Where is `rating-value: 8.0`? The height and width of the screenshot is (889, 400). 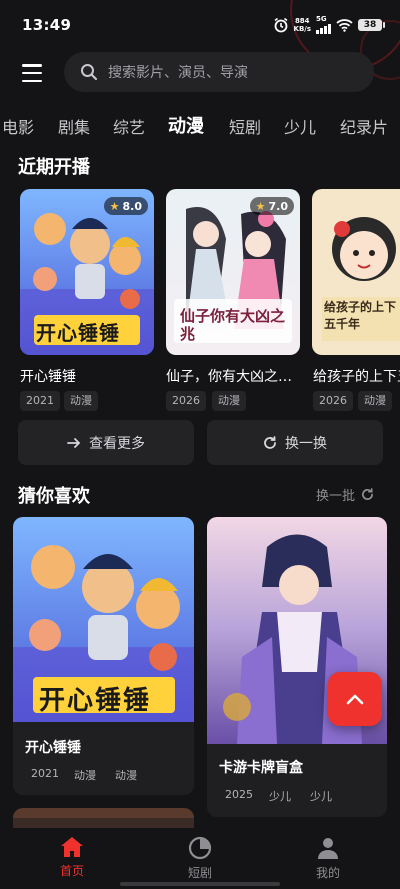
rating-value: 8.0 is located at coordinates (132, 206).